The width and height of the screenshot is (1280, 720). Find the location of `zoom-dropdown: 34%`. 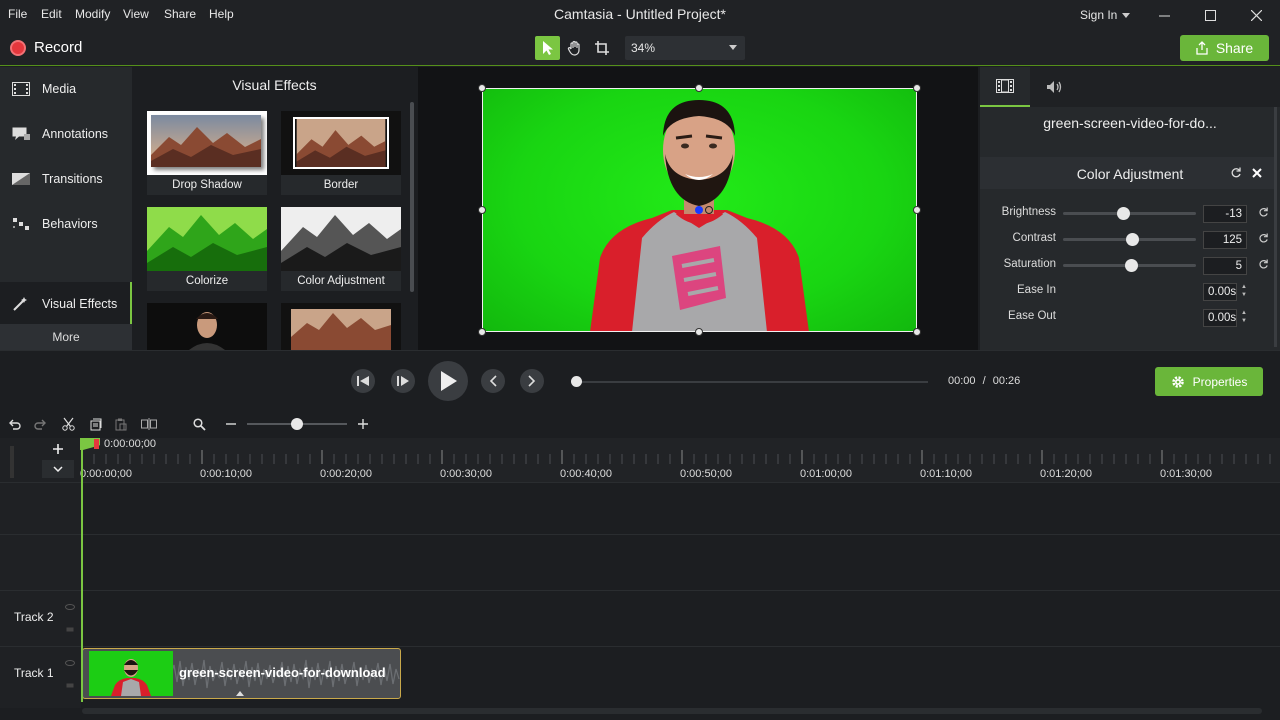

zoom-dropdown: 34% is located at coordinates (685, 48).